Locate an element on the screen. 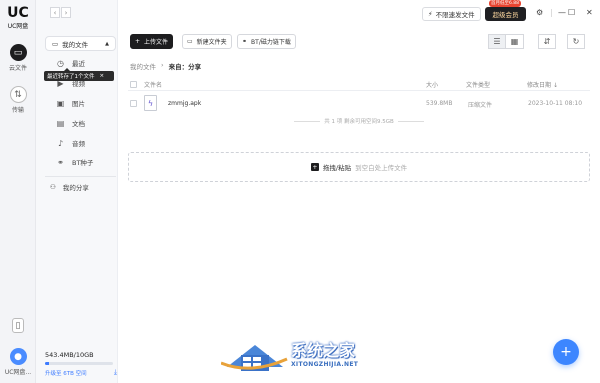  phone-icon: ▯ is located at coordinates (18, 325).